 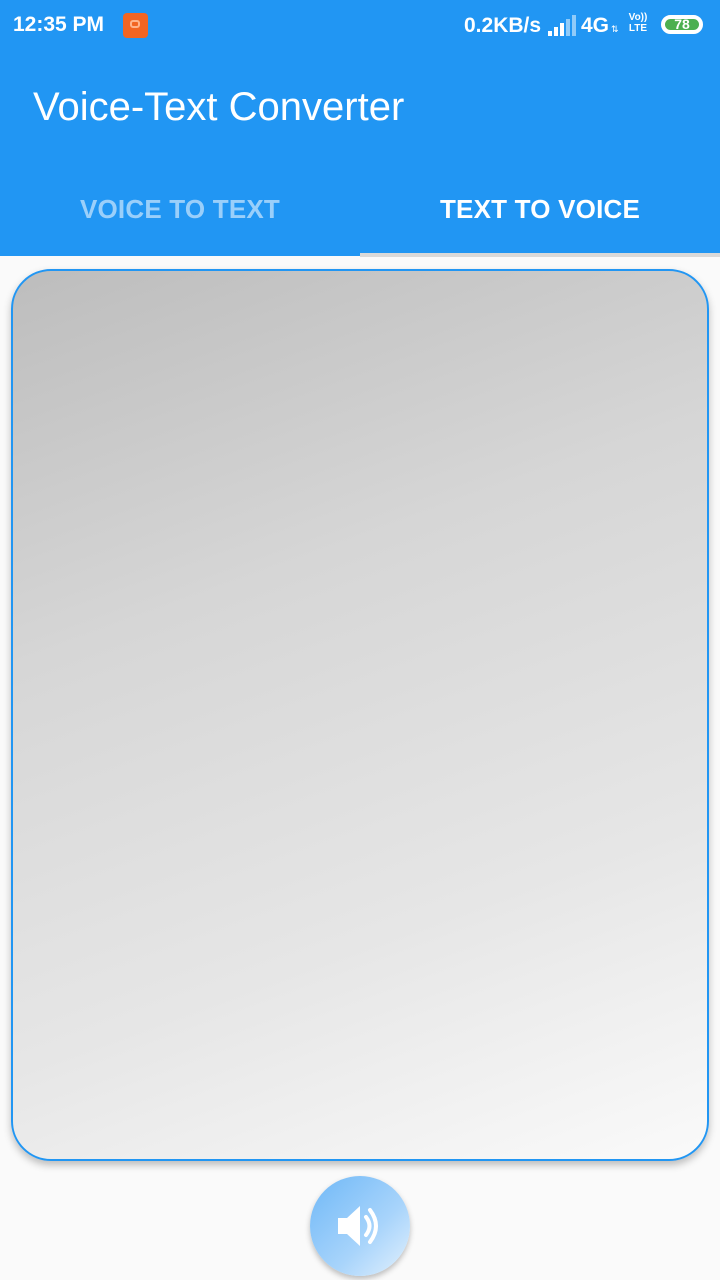 What do you see at coordinates (540, 255) in the screenshot?
I see `tab-indicator` at bounding box center [540, 255].